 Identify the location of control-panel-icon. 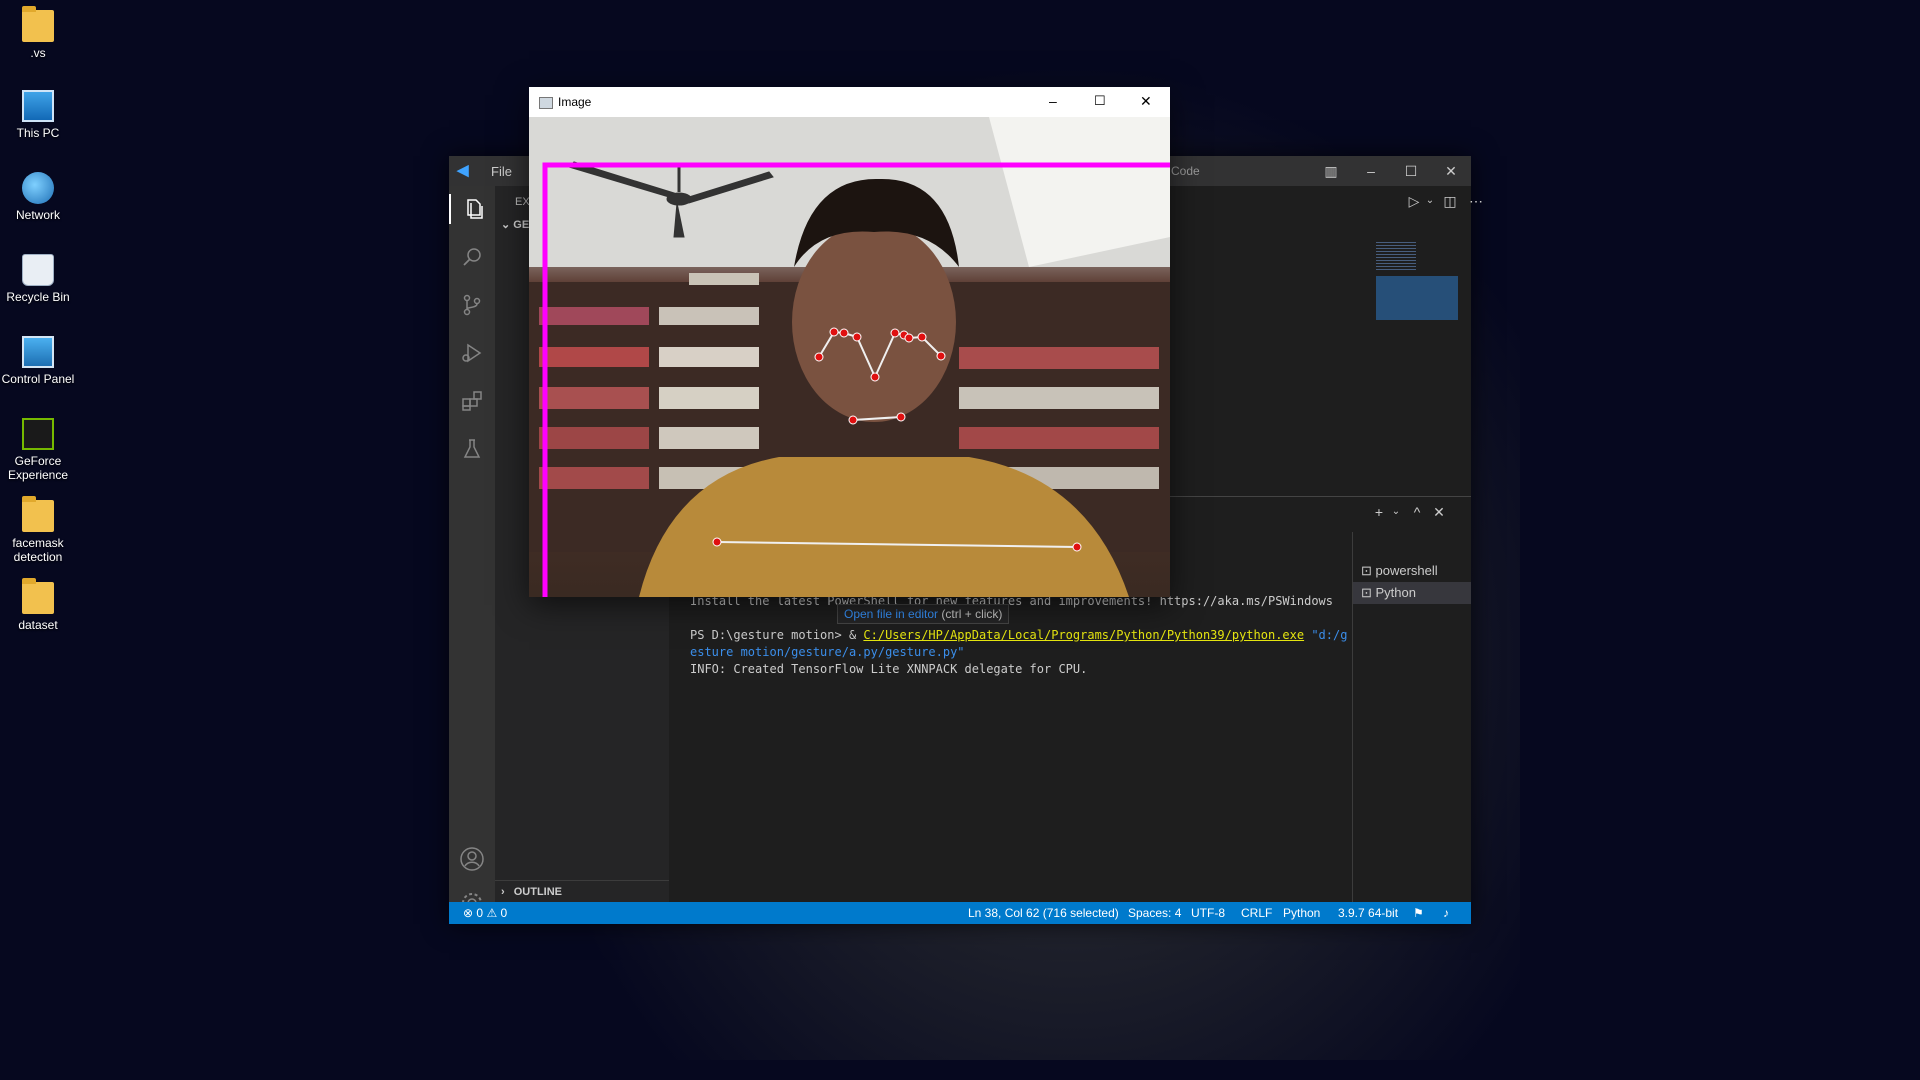
(38, 352).